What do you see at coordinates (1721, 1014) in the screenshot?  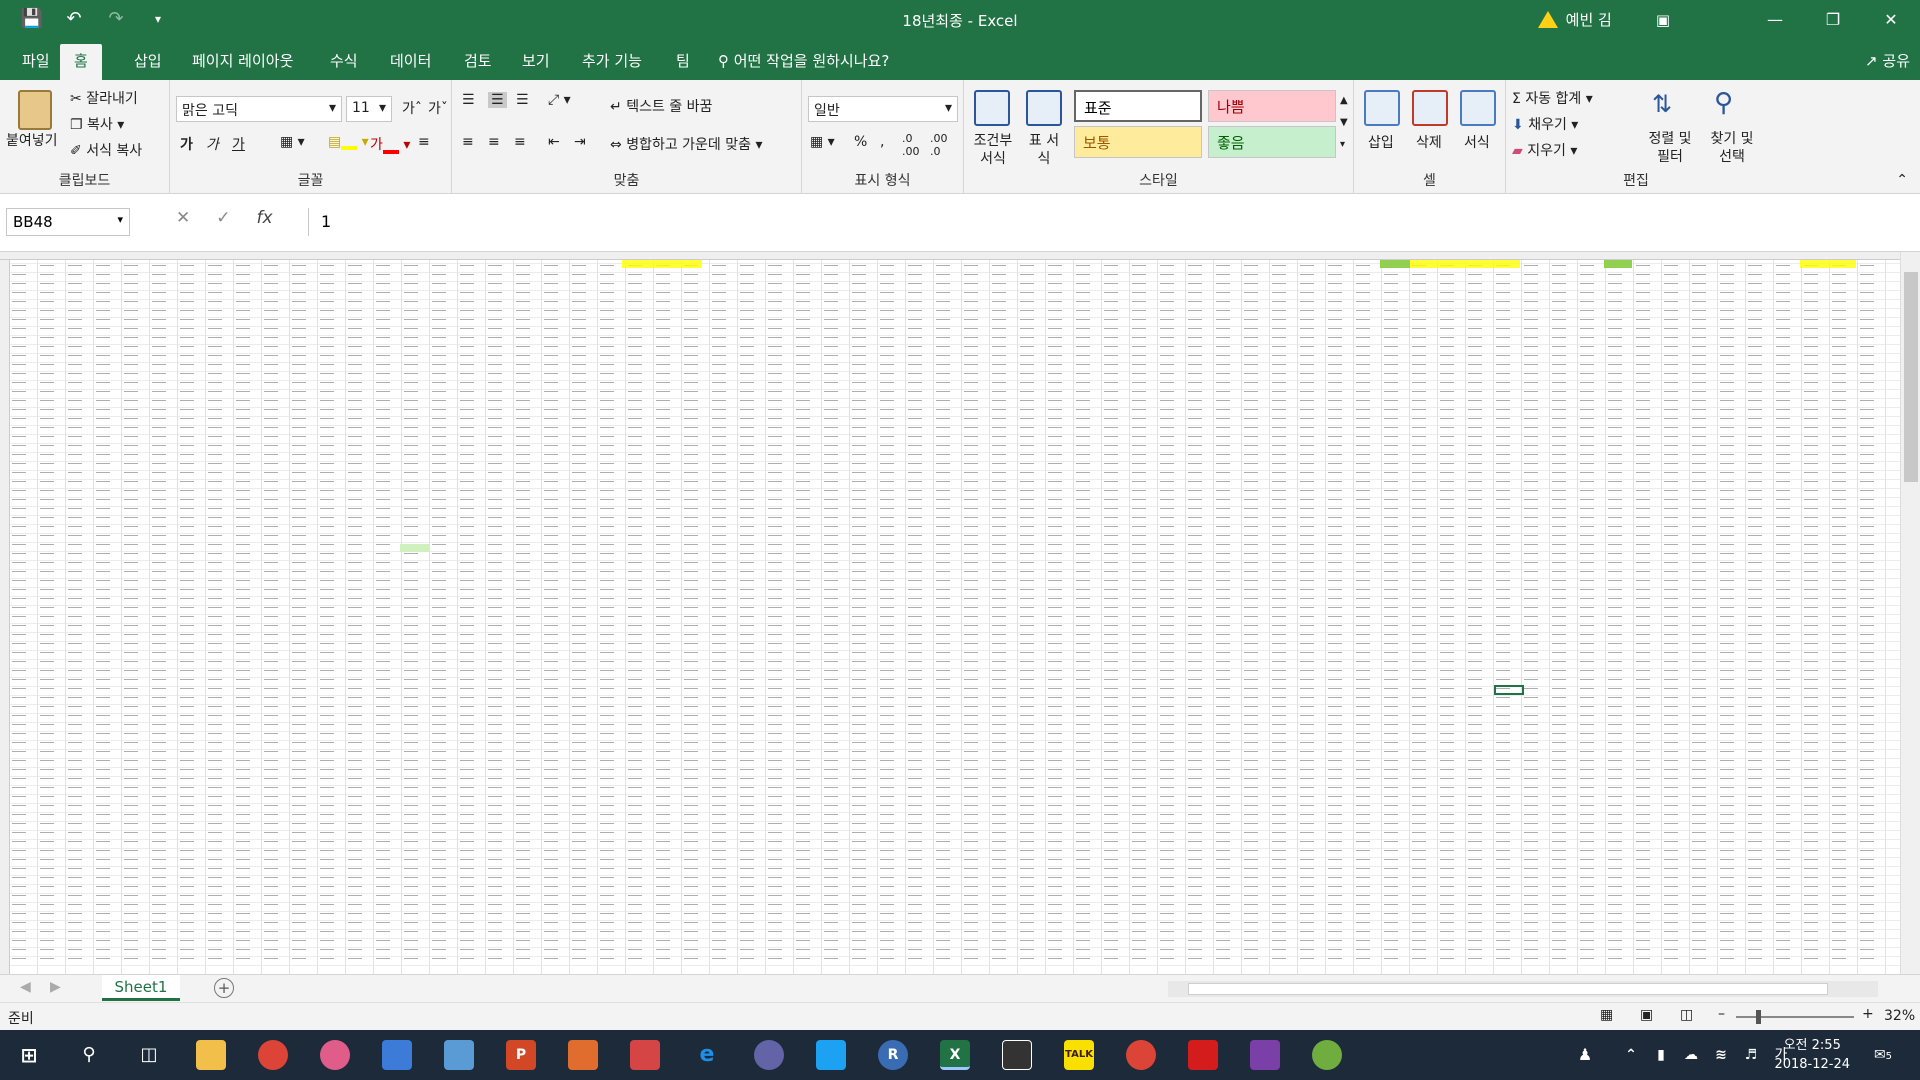 I see `zoom-out-icon: –` at bounding box center [1721, 1014].